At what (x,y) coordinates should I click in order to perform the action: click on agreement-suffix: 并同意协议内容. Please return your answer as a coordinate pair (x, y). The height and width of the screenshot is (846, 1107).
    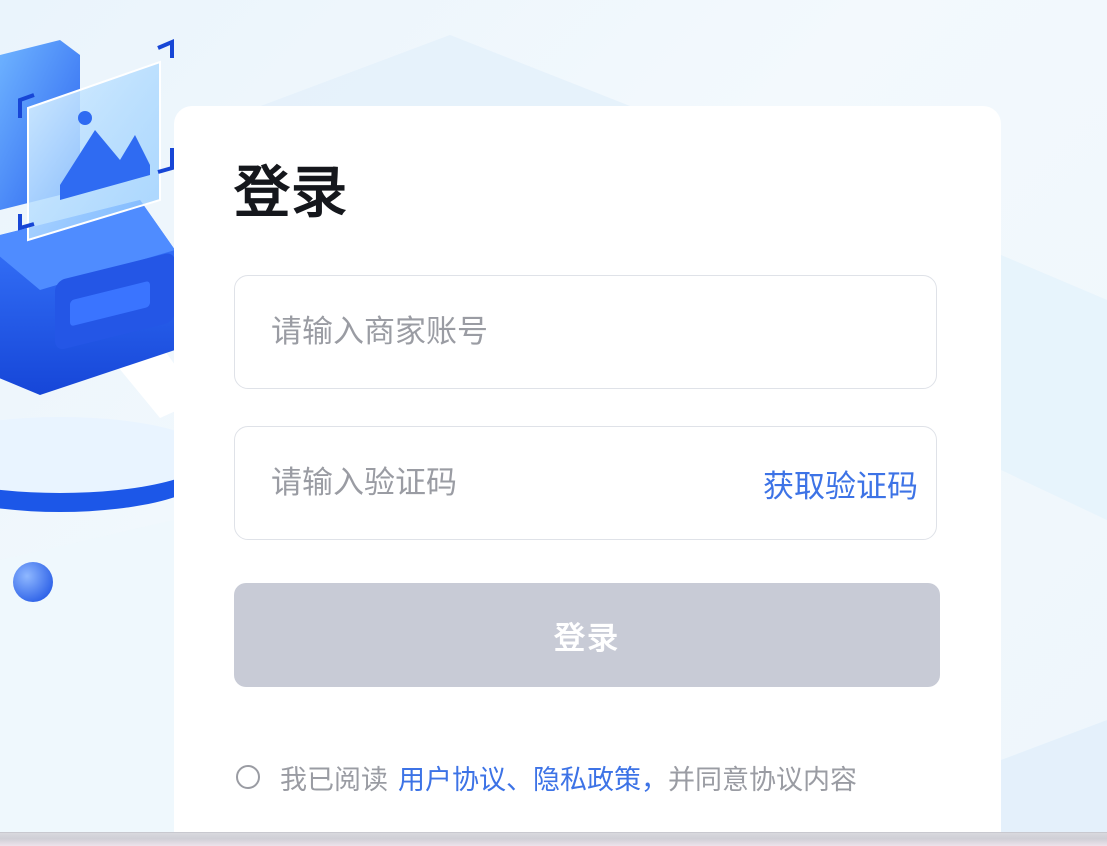
    Looking at the image, I should click on (762, 780).